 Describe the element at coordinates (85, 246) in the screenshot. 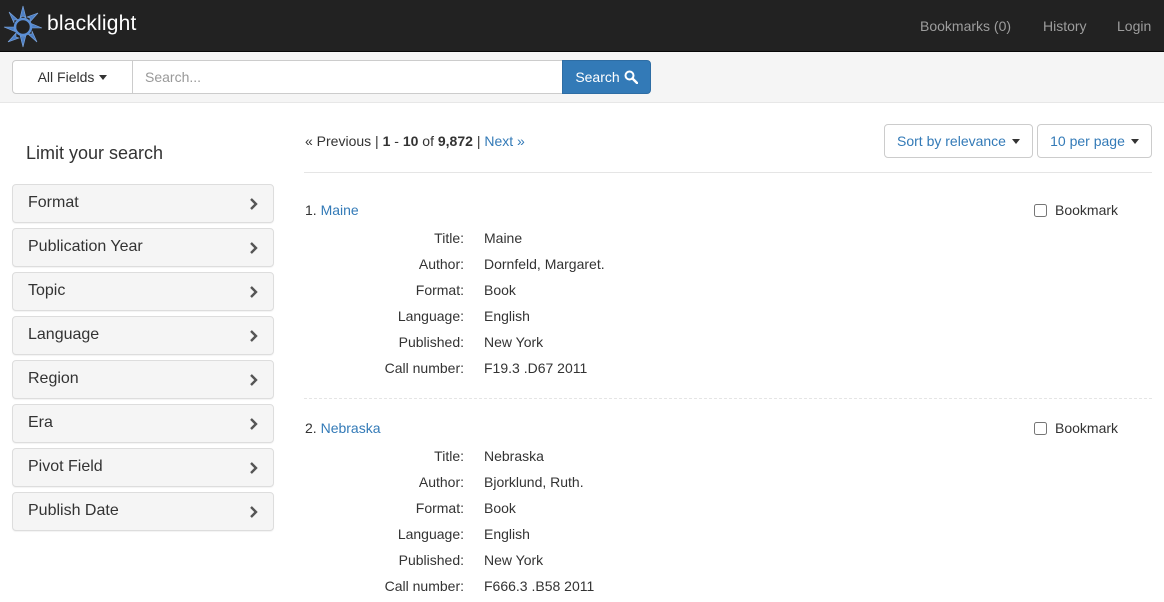

I see `facet-label: Publication Year` at that location.